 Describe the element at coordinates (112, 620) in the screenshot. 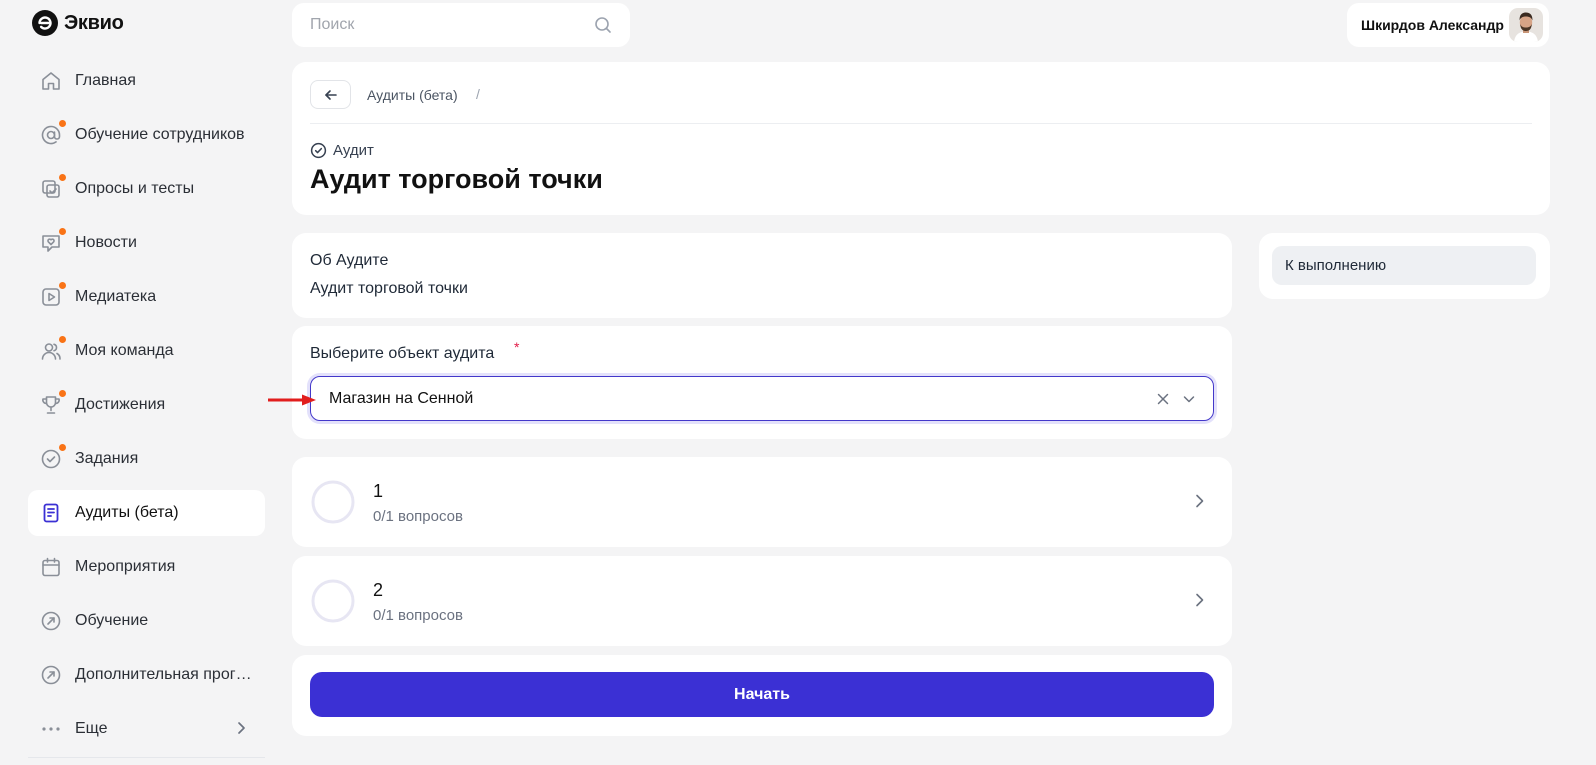

I see `sidebar-item-label: Обучение` at that location.